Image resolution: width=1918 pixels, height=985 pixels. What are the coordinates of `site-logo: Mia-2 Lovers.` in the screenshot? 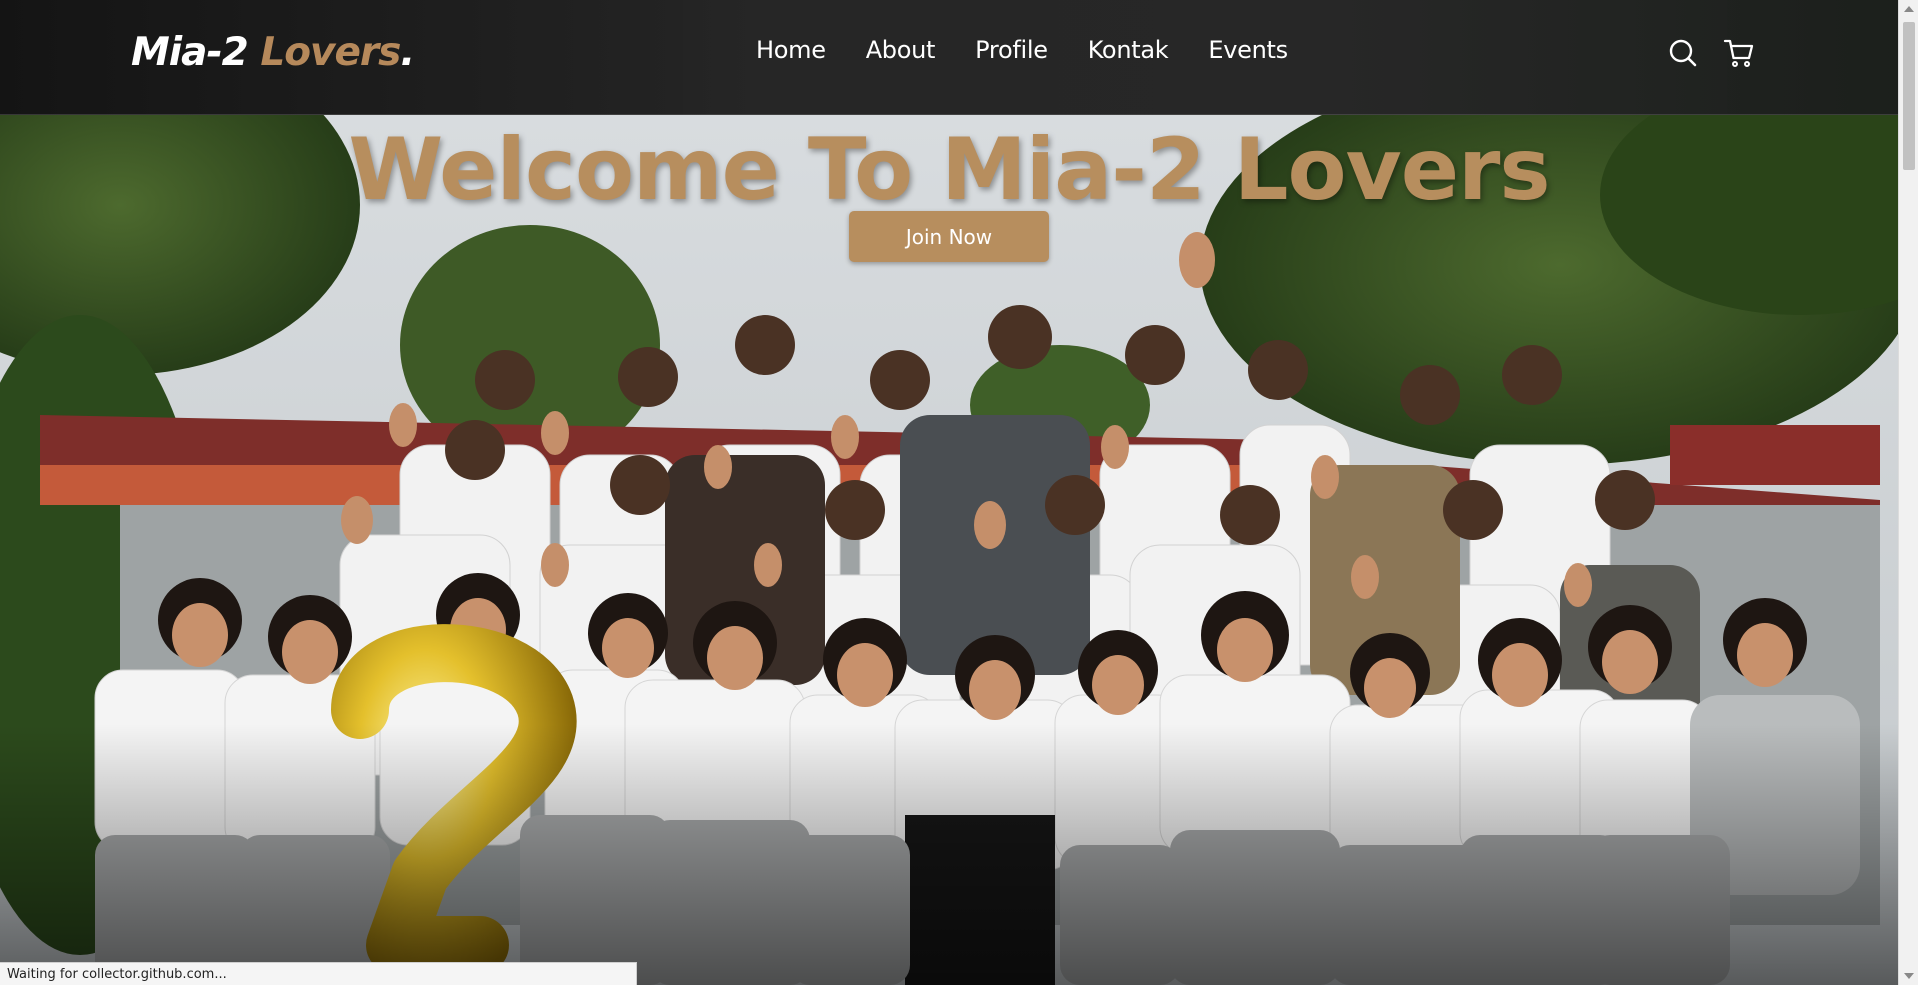 It's located at (273, 52).